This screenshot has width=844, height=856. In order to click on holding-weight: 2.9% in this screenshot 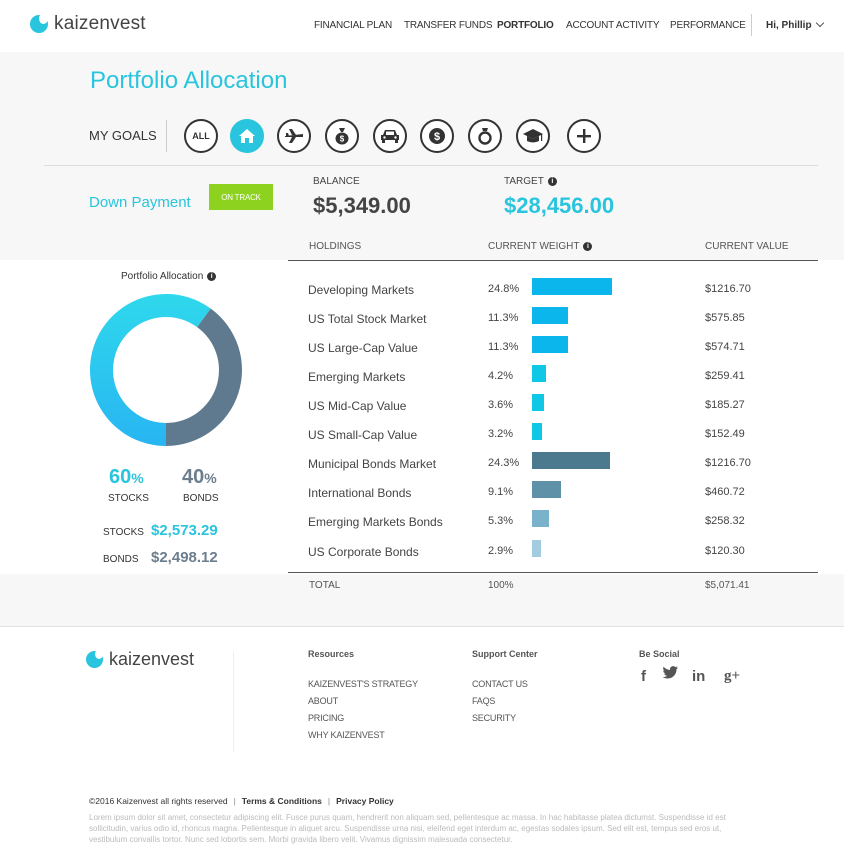, I will do `click(501, 551)`.